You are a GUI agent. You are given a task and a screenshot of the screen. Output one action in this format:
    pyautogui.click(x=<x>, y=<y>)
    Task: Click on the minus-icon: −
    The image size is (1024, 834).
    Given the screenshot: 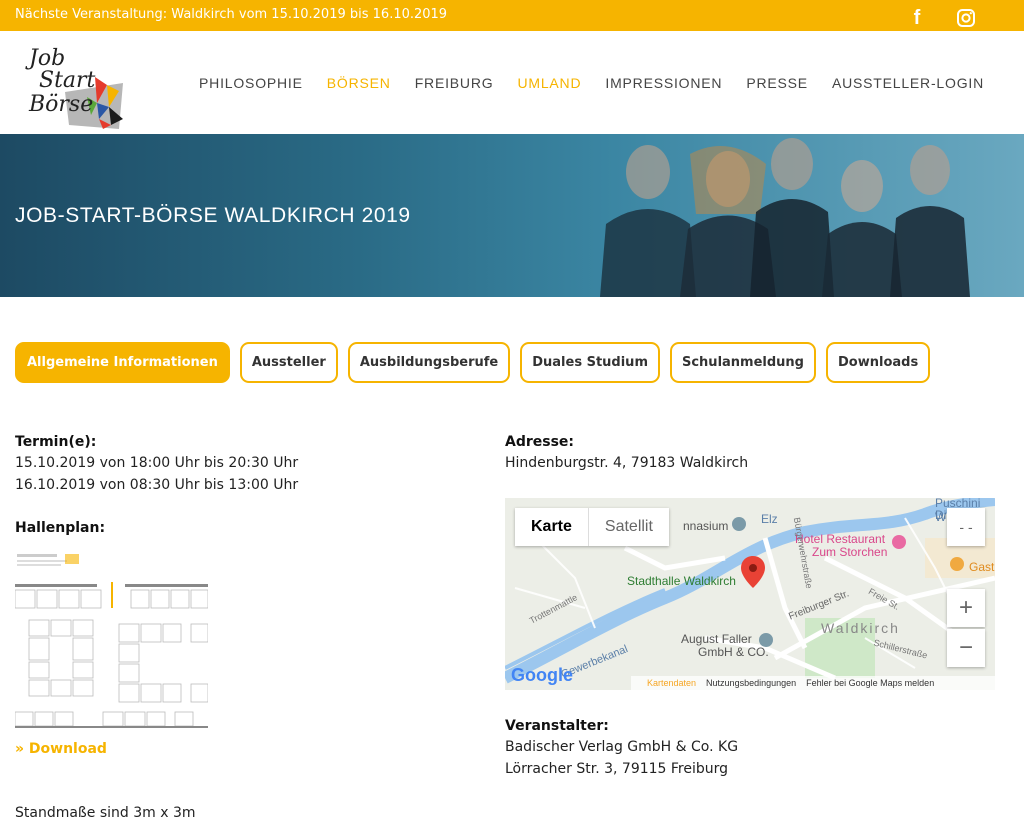 What is the action you would take?
    pyautogui.click(x=965, y=647)
    